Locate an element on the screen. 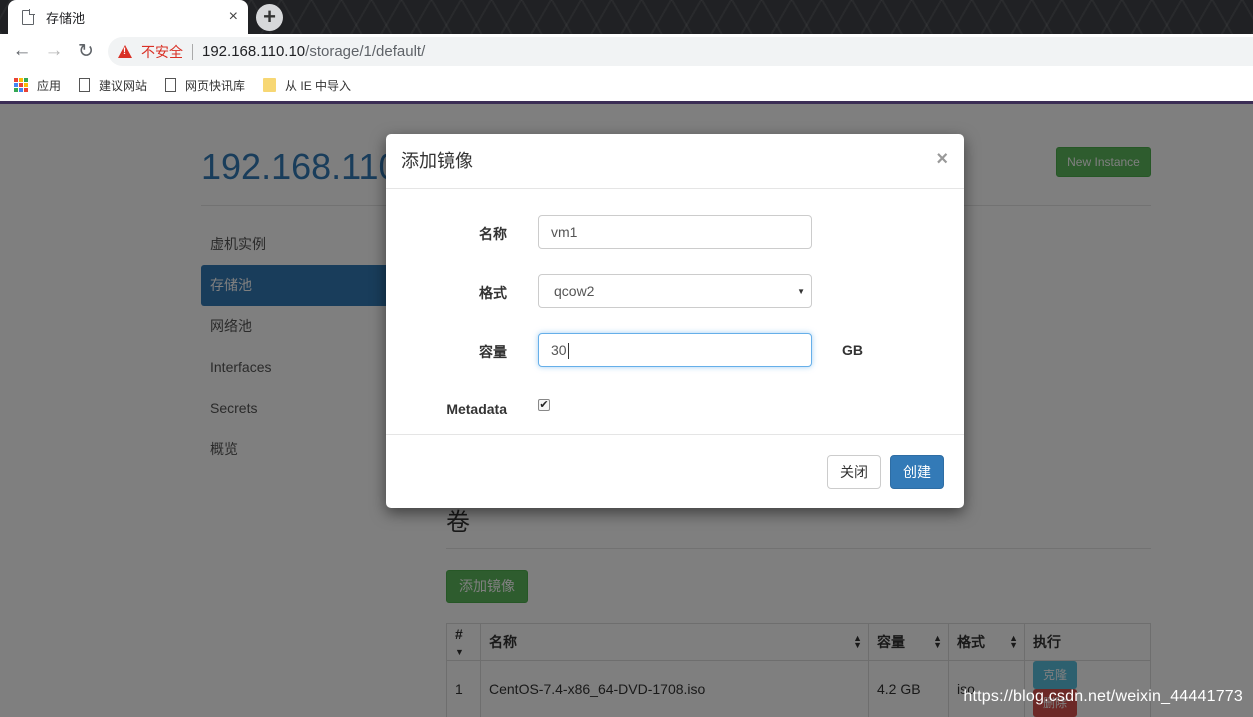  address-bar: 不安全 192.168.110.10/storage/1/default/ is located at coordinates (680, 51).